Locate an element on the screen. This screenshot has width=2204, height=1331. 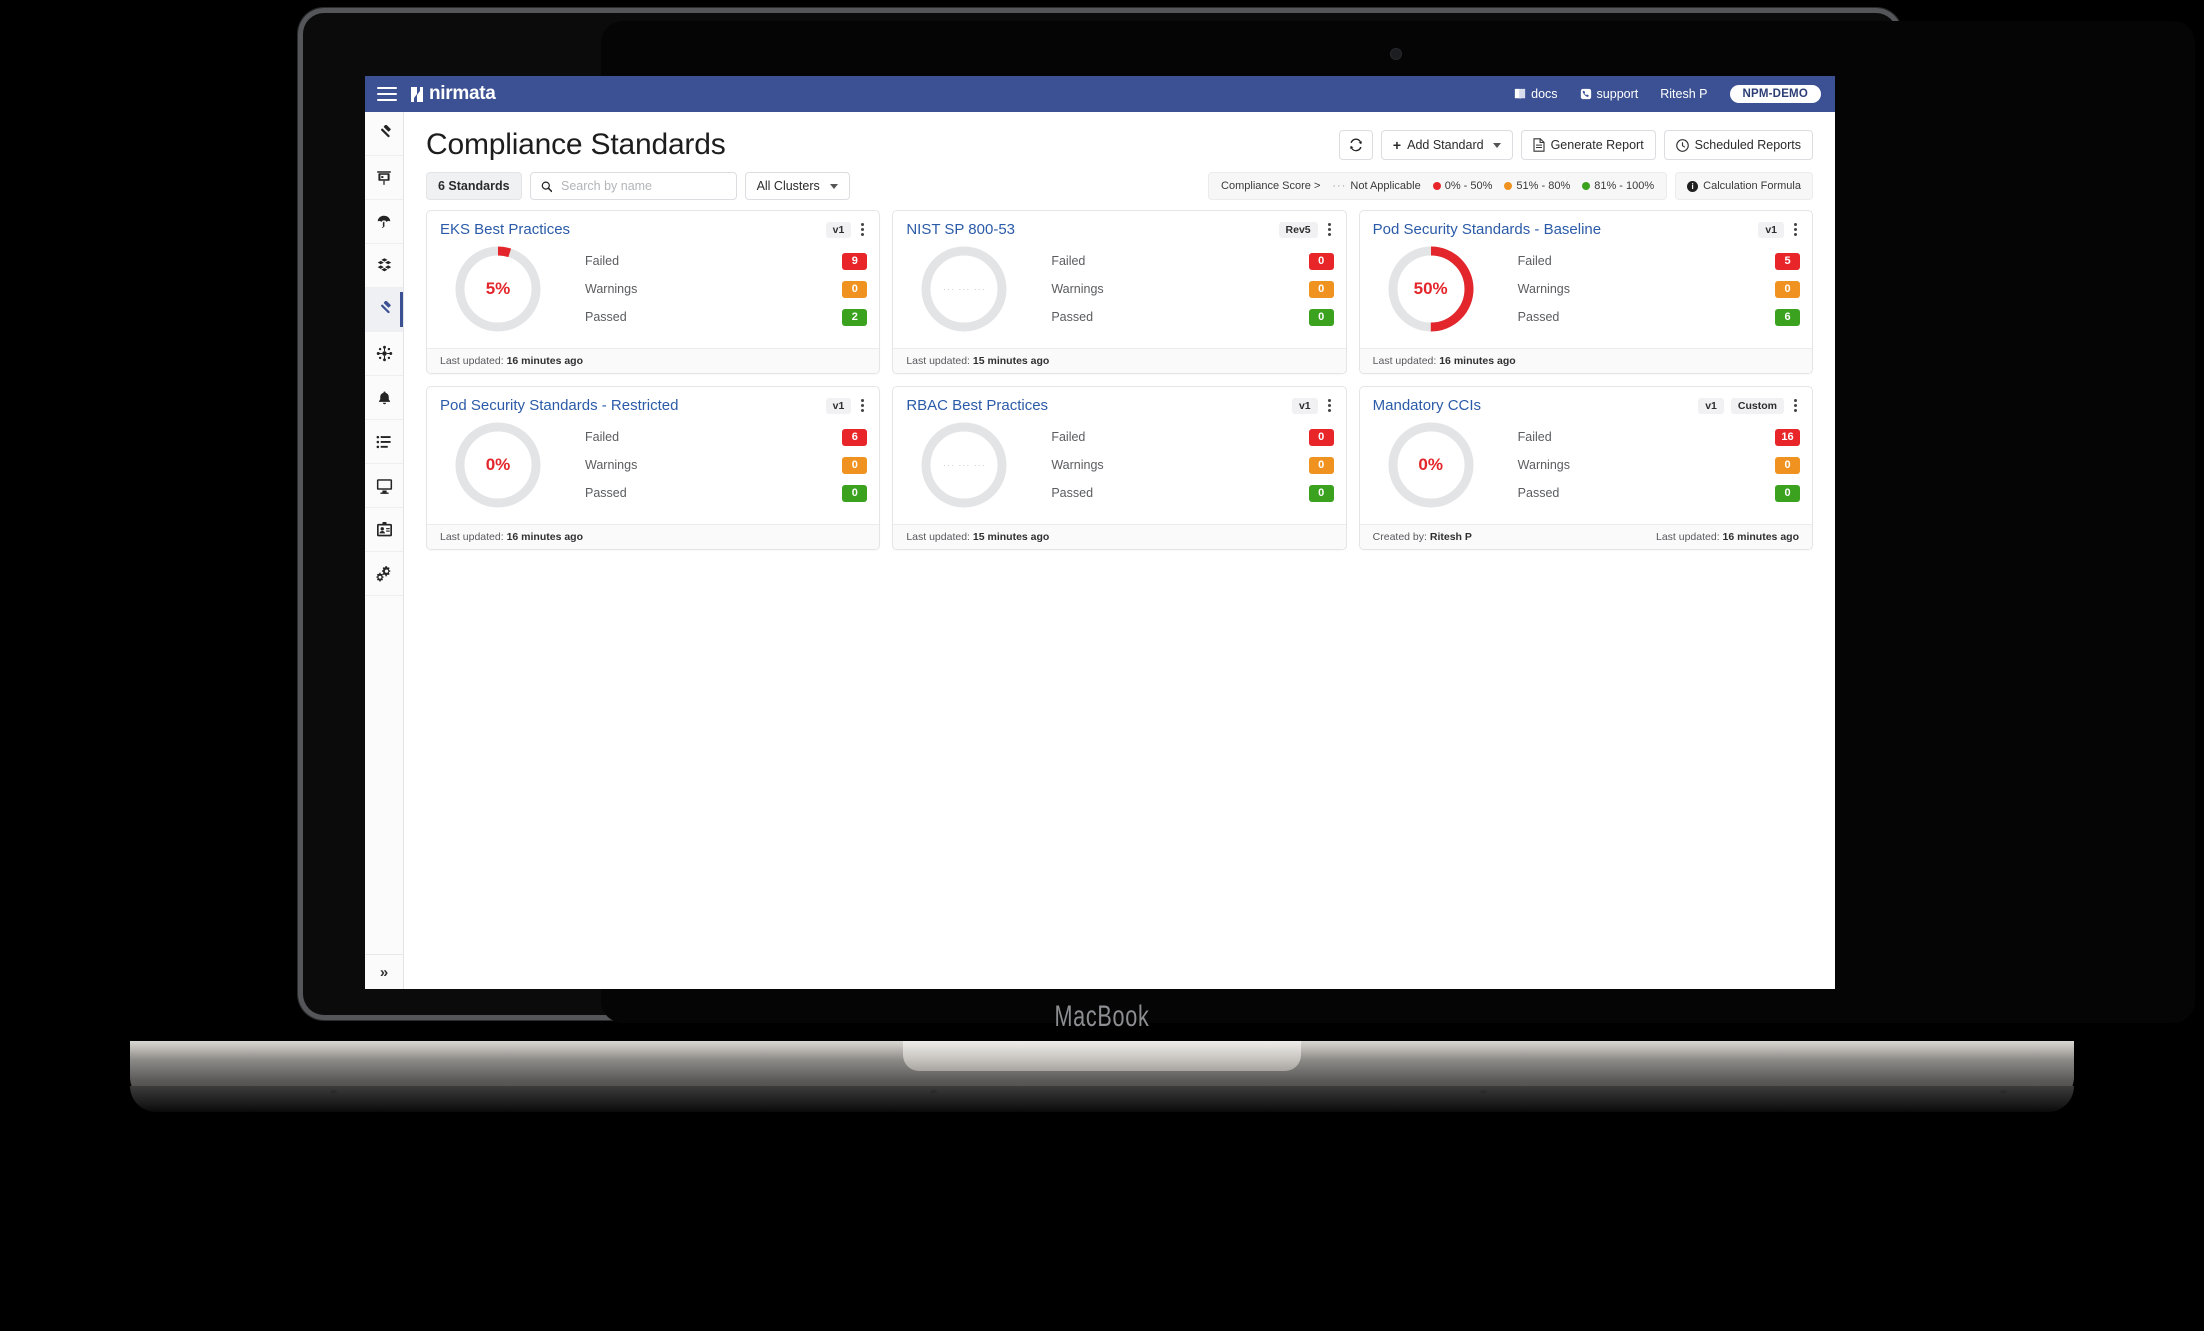
donut-score-label: ··· ··· ··· is located at coordinates (964, 289).